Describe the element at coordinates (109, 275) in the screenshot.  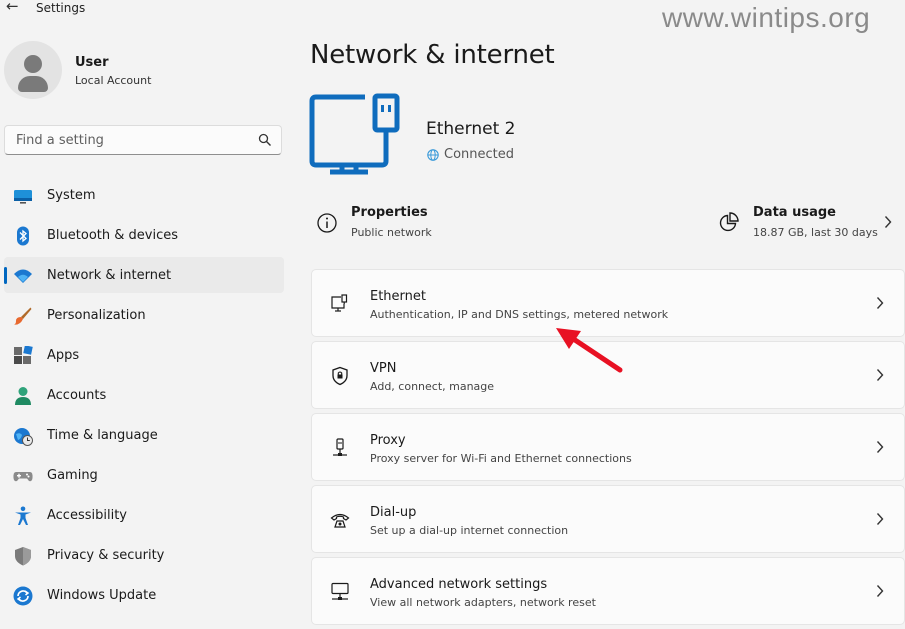
I see `sidebar-item-label: Network & internet` at that location.